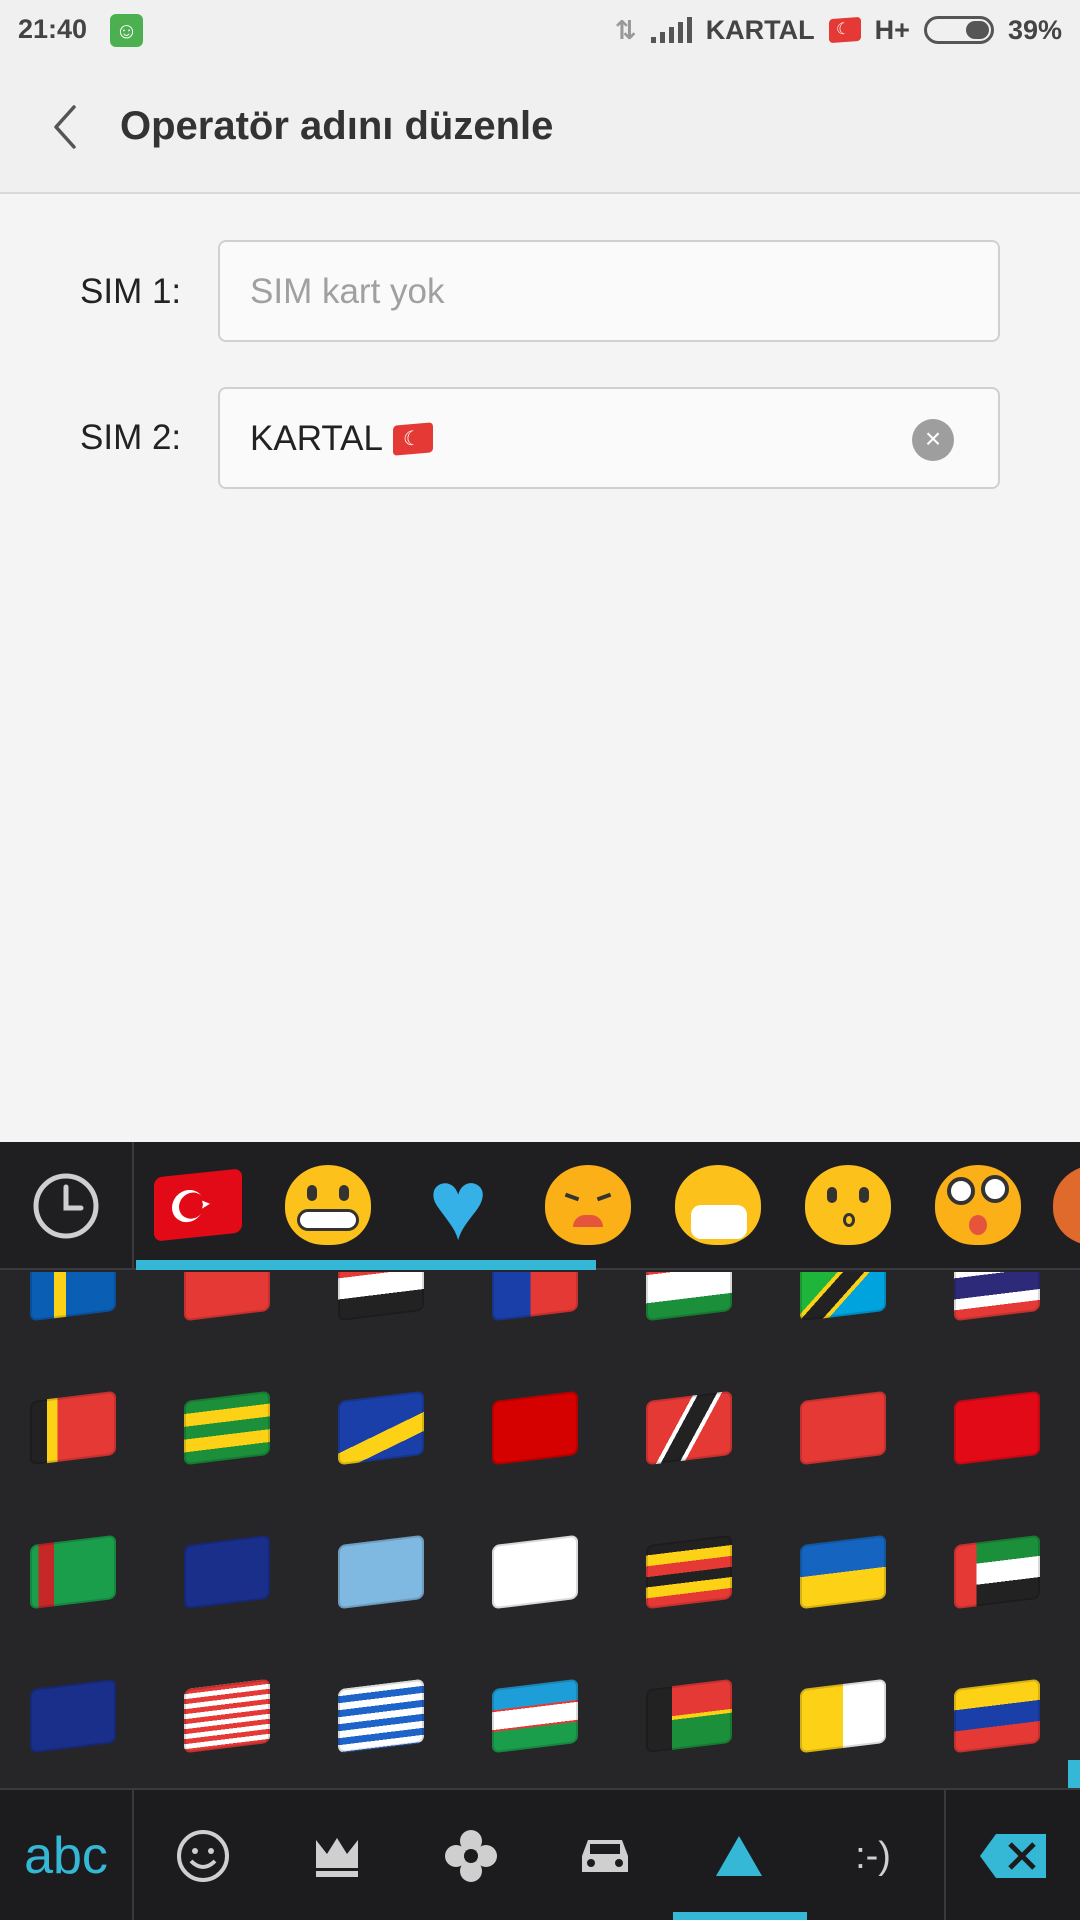  I want to click on sim2-value-wrap: KARTAL, so click(341, 439).